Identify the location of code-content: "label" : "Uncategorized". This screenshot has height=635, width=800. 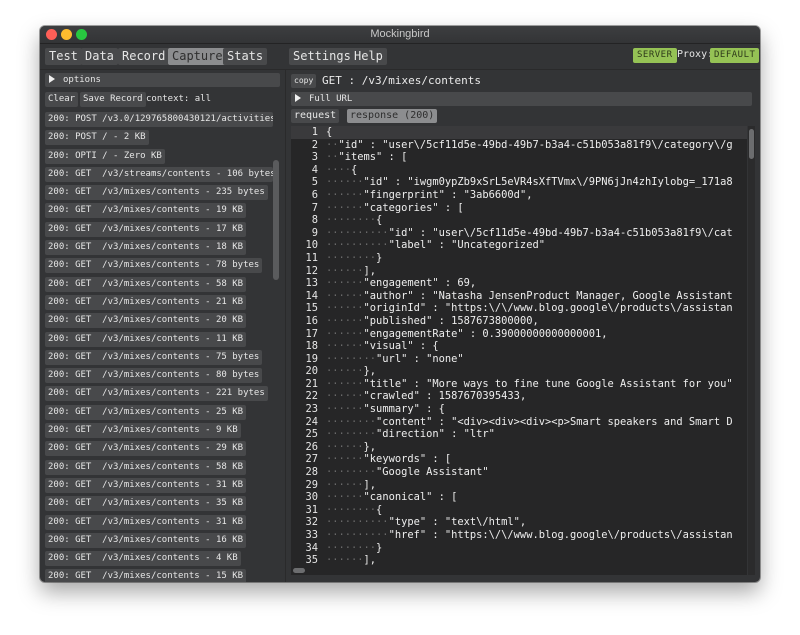
(466, 245).